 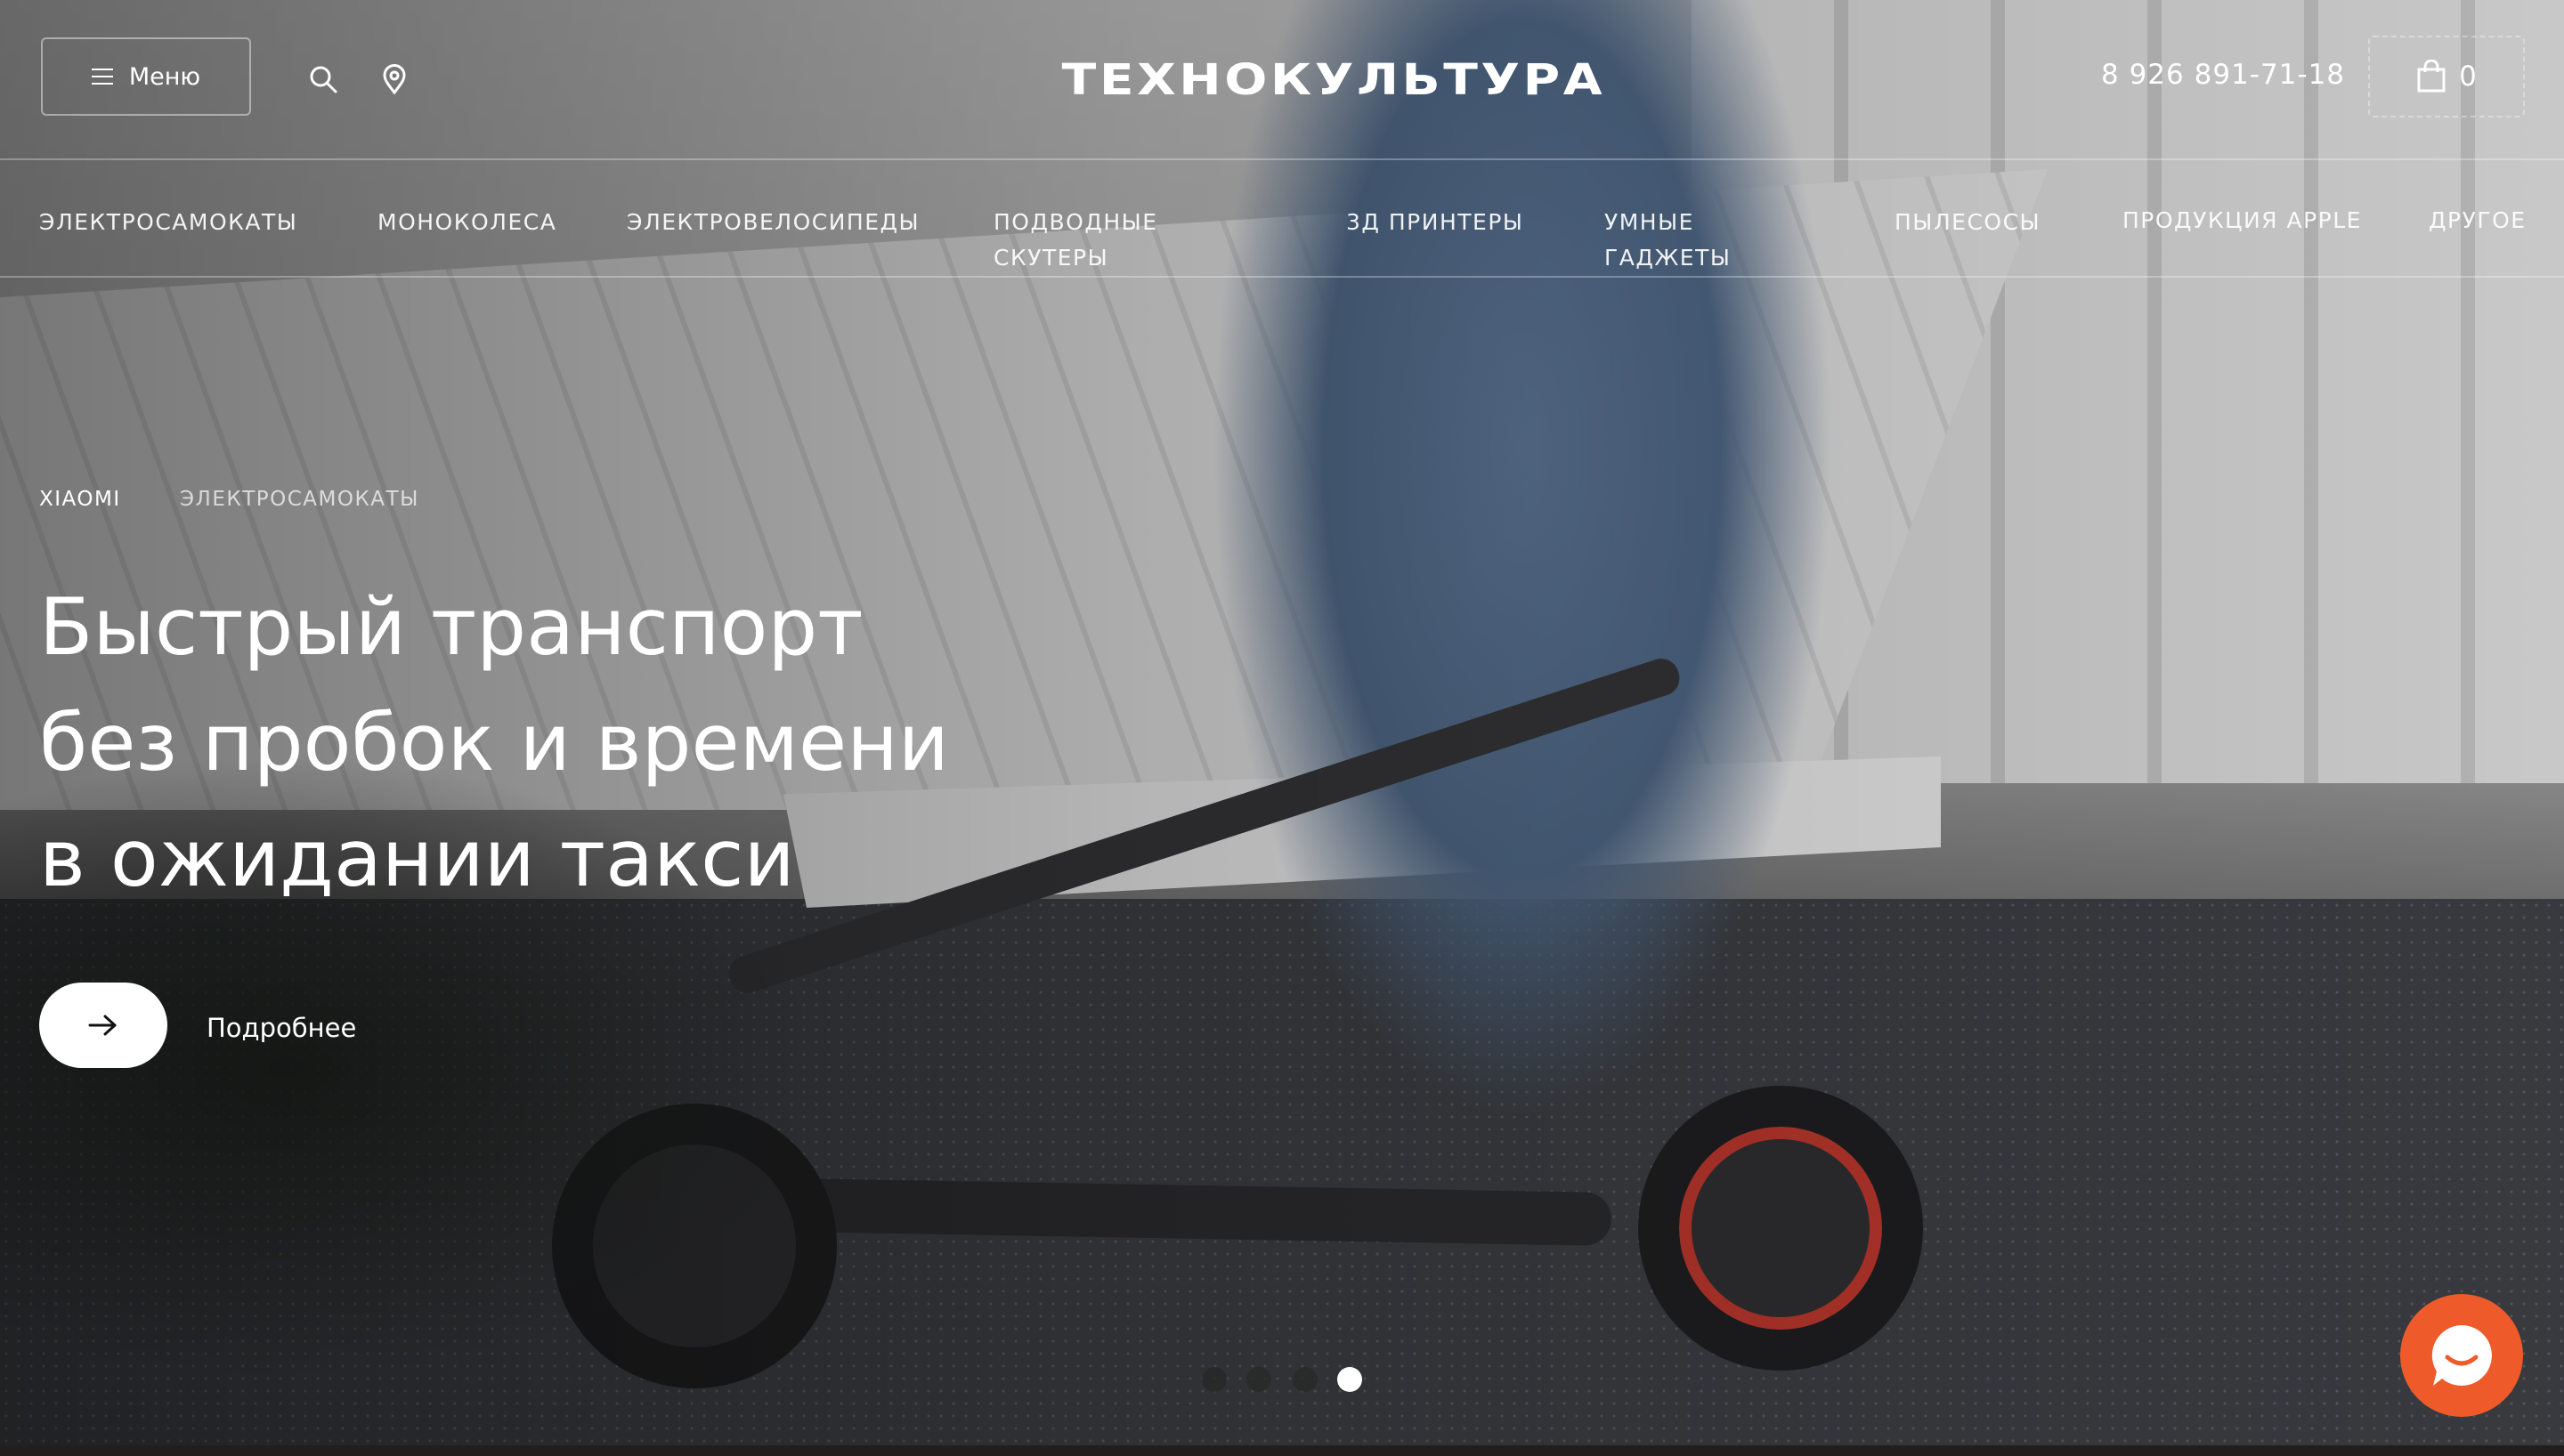 I want to click on cart-count: 0, so click(x=2468, y=77).